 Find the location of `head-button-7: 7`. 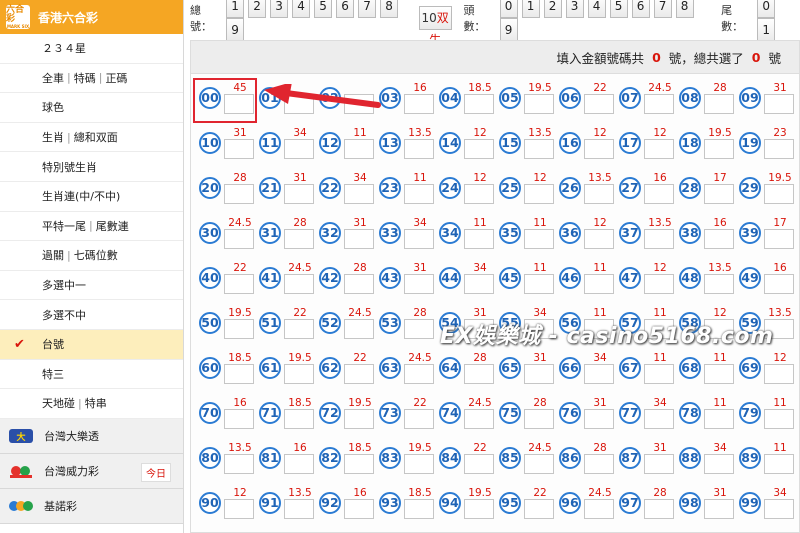

head-button-7: 7 is located at coordinates (662, 9).